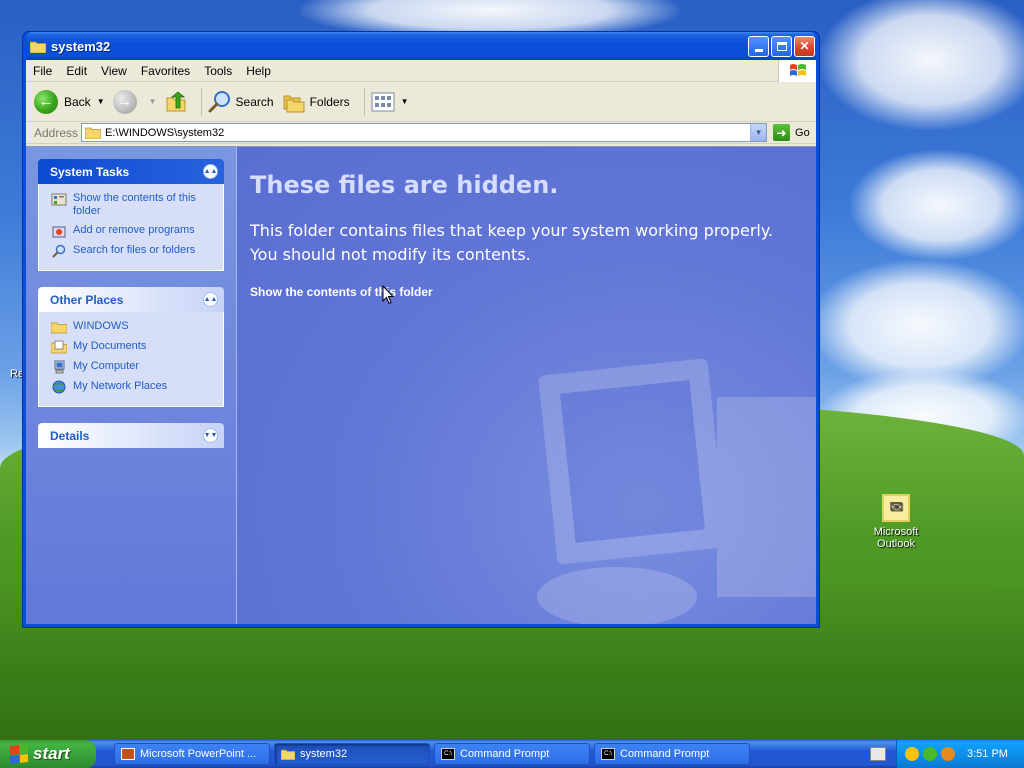  What do you see at coordinates (930, 754) in the screenshot?
I see `network-icon` at bounding box center [930, 754].